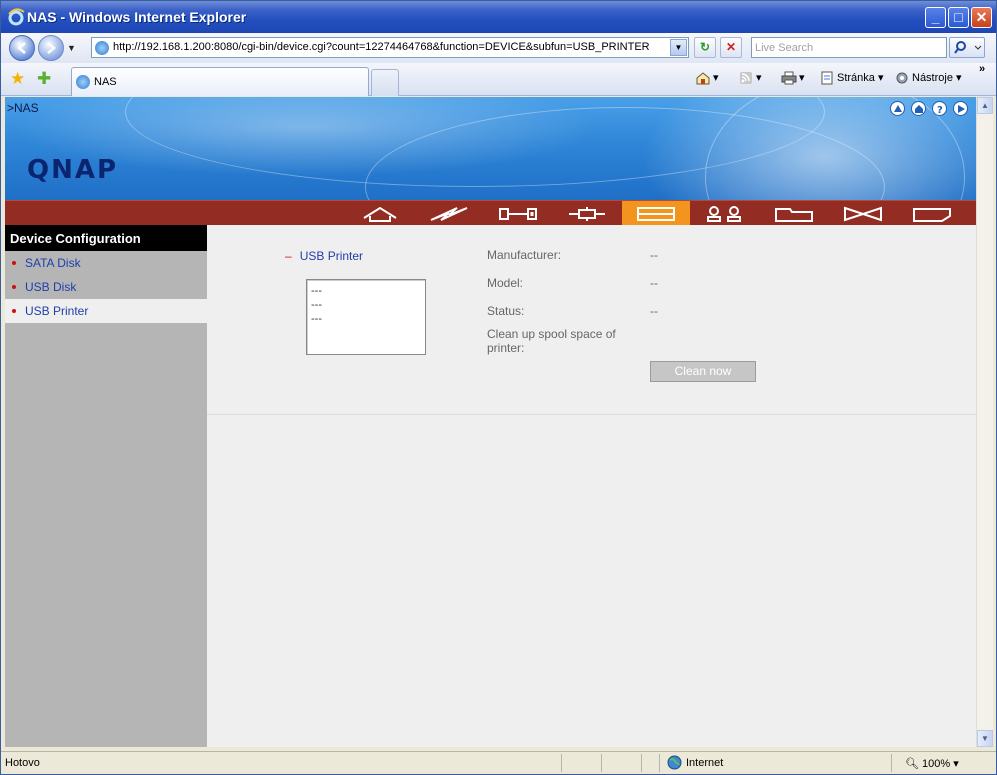 The width and height of the screenshot is (997, 775). I want to click on collapse-icon: –, so click(288, 256).